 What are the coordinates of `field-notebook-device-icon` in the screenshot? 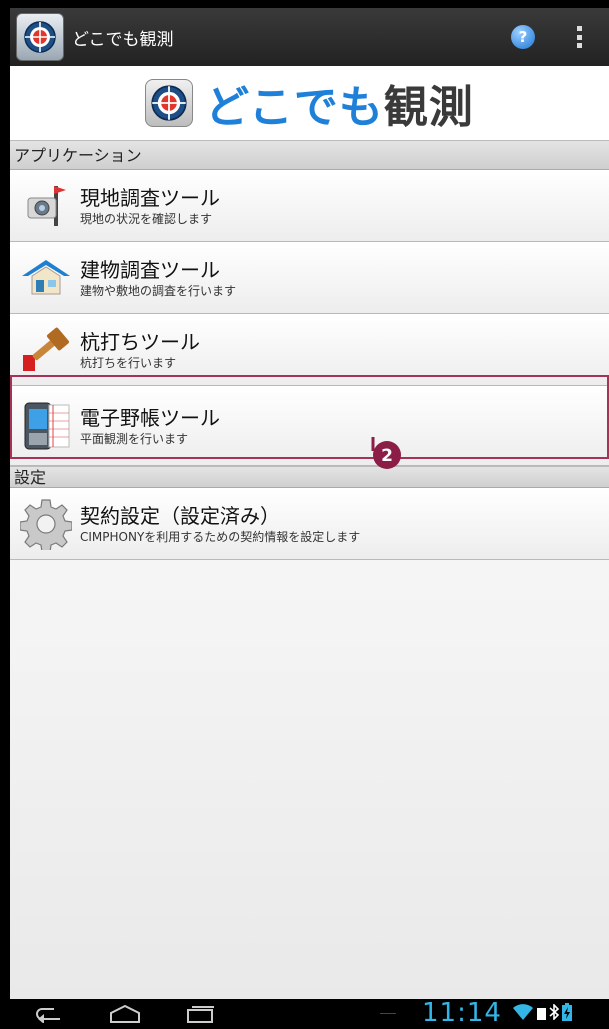 It's located at (46, 426).